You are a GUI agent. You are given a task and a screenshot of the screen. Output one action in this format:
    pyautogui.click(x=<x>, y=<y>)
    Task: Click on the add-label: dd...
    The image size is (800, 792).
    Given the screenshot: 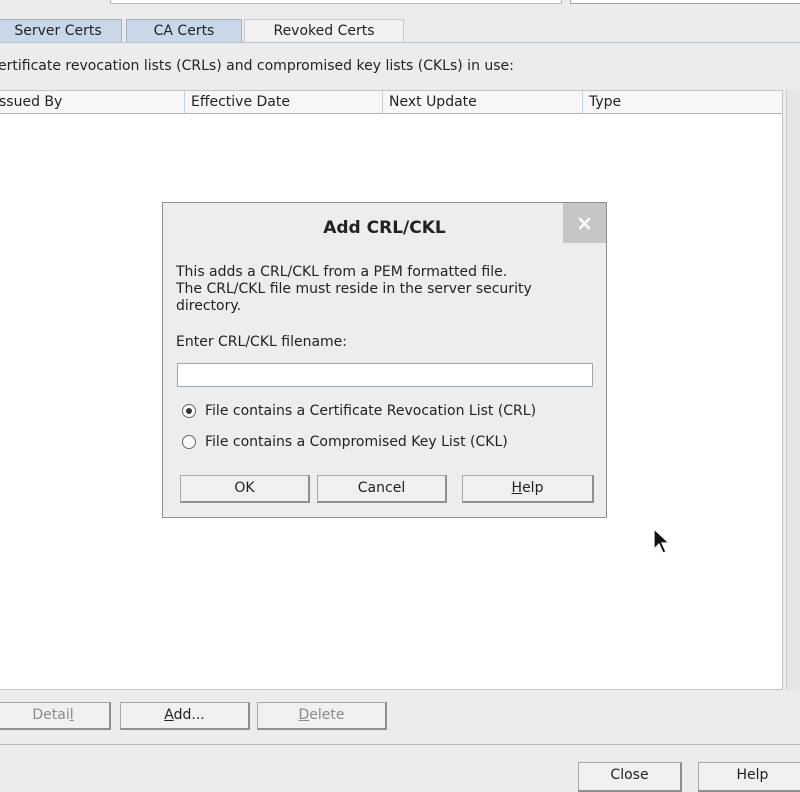 What is the action you would take?
    pyautogui.click(x=189, y=715)
    